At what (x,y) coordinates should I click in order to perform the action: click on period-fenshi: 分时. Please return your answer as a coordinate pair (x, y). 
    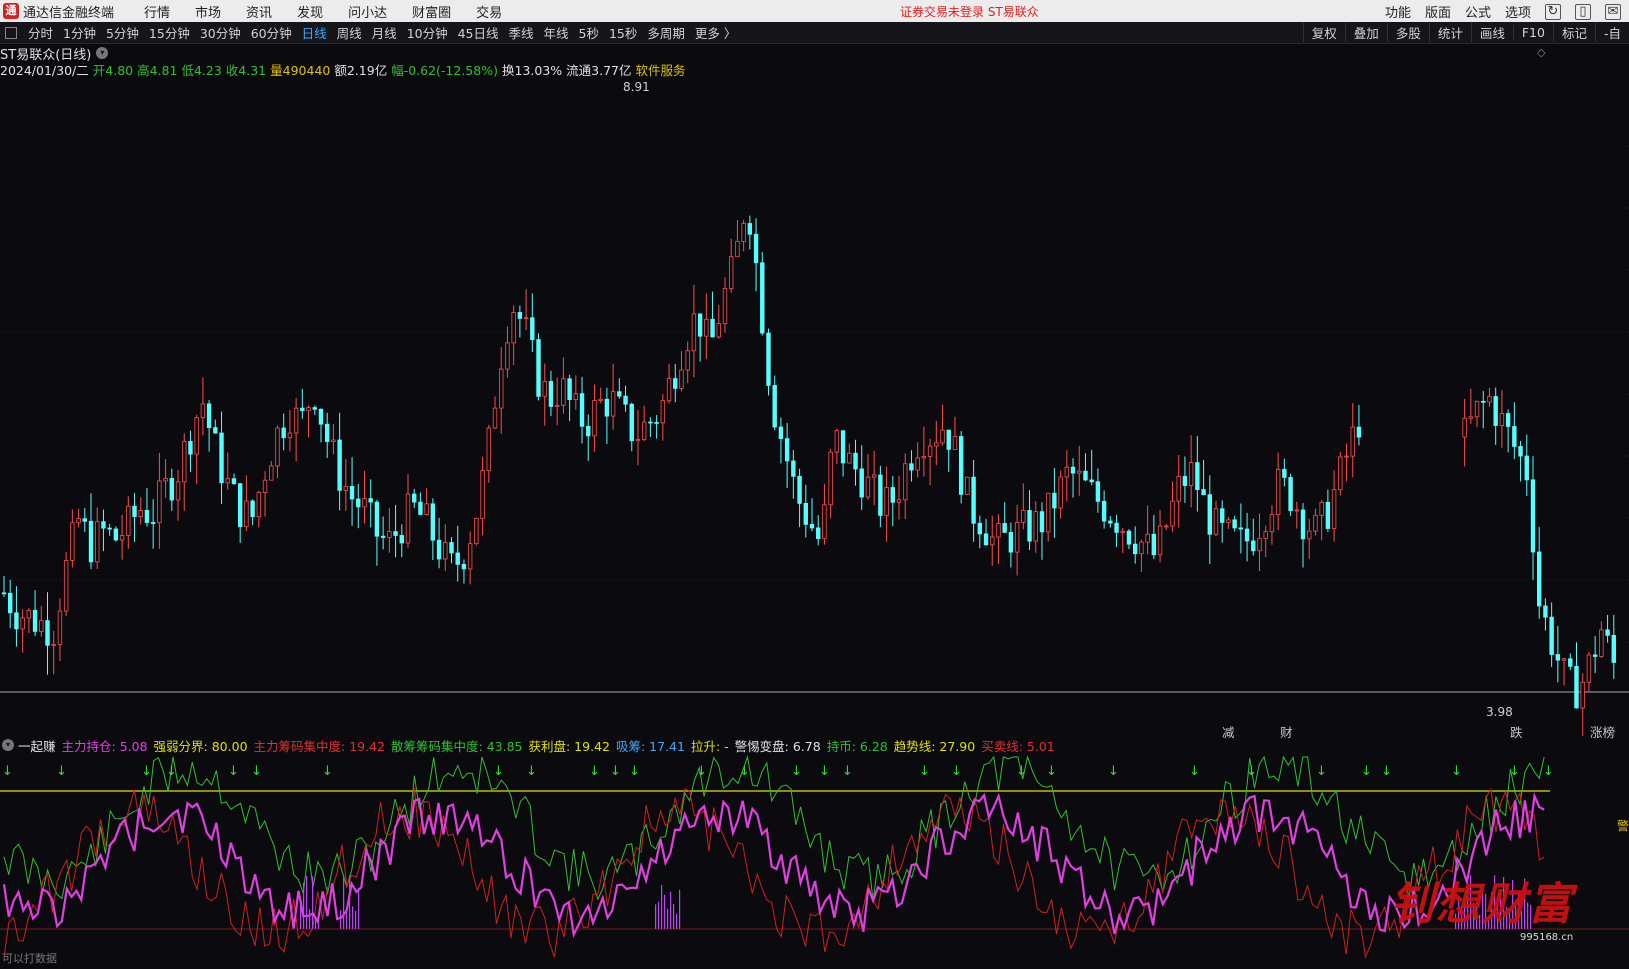
    Looking at the image, I should click on (40, 32).